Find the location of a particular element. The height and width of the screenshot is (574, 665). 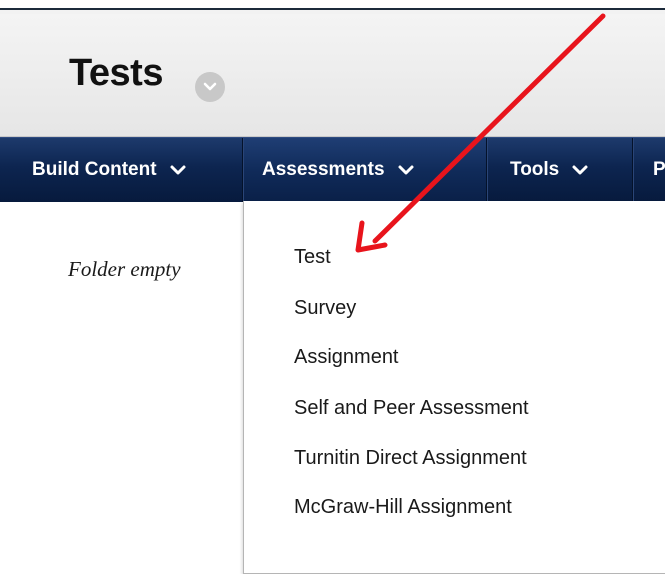

menu-item-test: Test is located at coordinates (312, 257).